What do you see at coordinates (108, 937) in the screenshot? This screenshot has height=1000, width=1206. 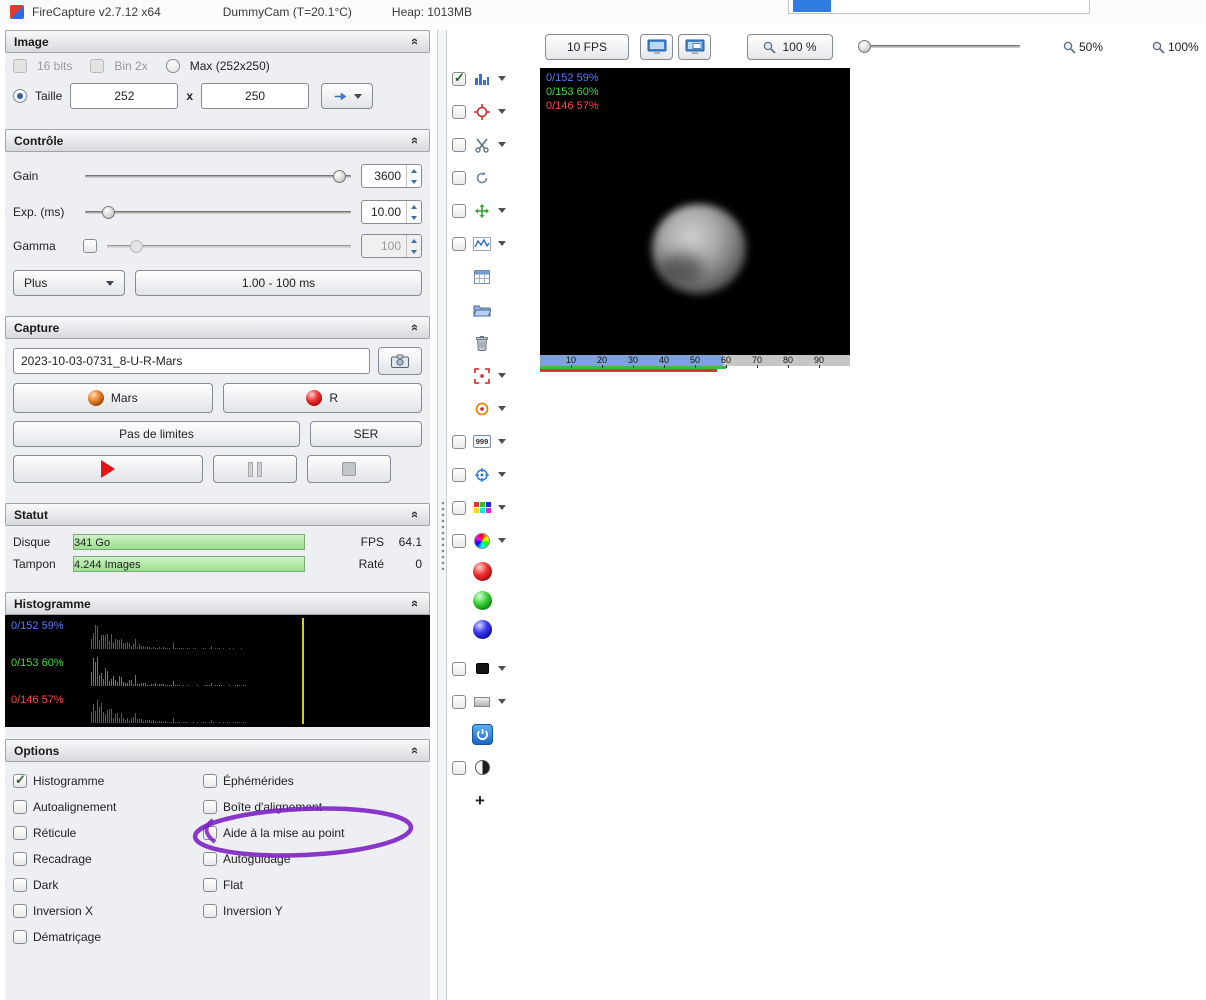 I see `option-dematricage: Dématriçage` at bounding box center [108, 937].